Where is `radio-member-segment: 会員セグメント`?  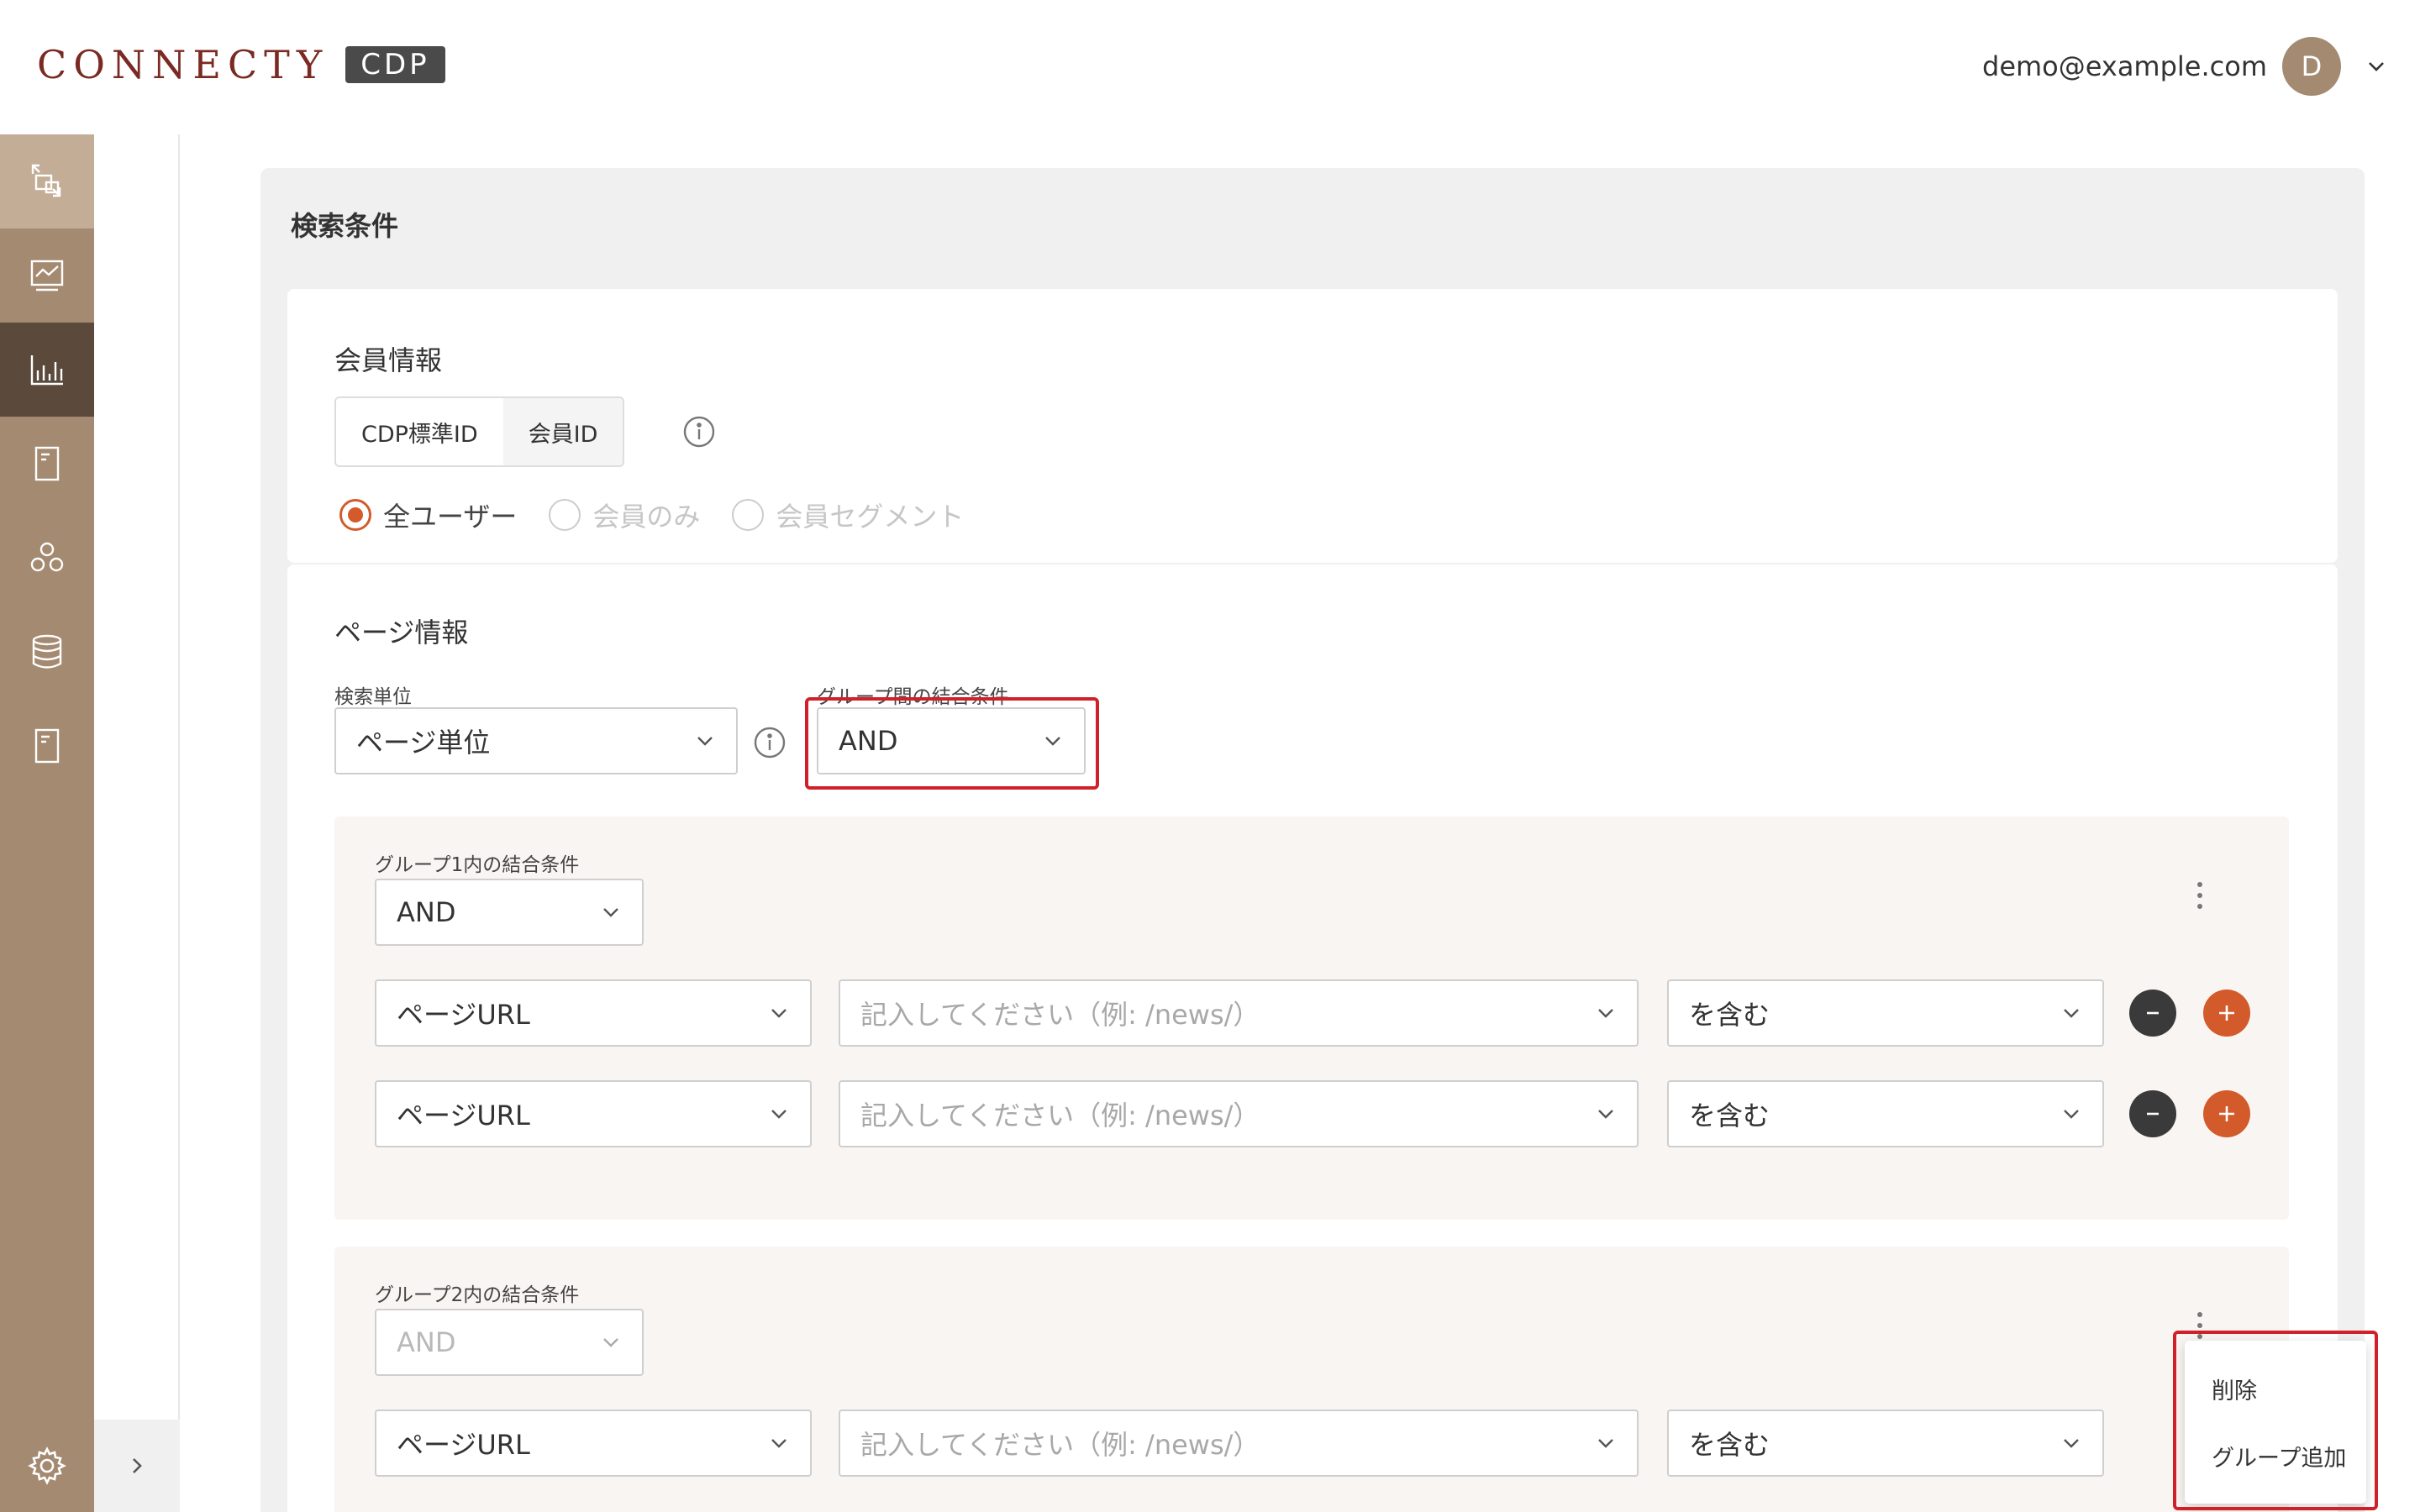 radio-member-segment: 会員セグメント is located at coordinates (848, 515).